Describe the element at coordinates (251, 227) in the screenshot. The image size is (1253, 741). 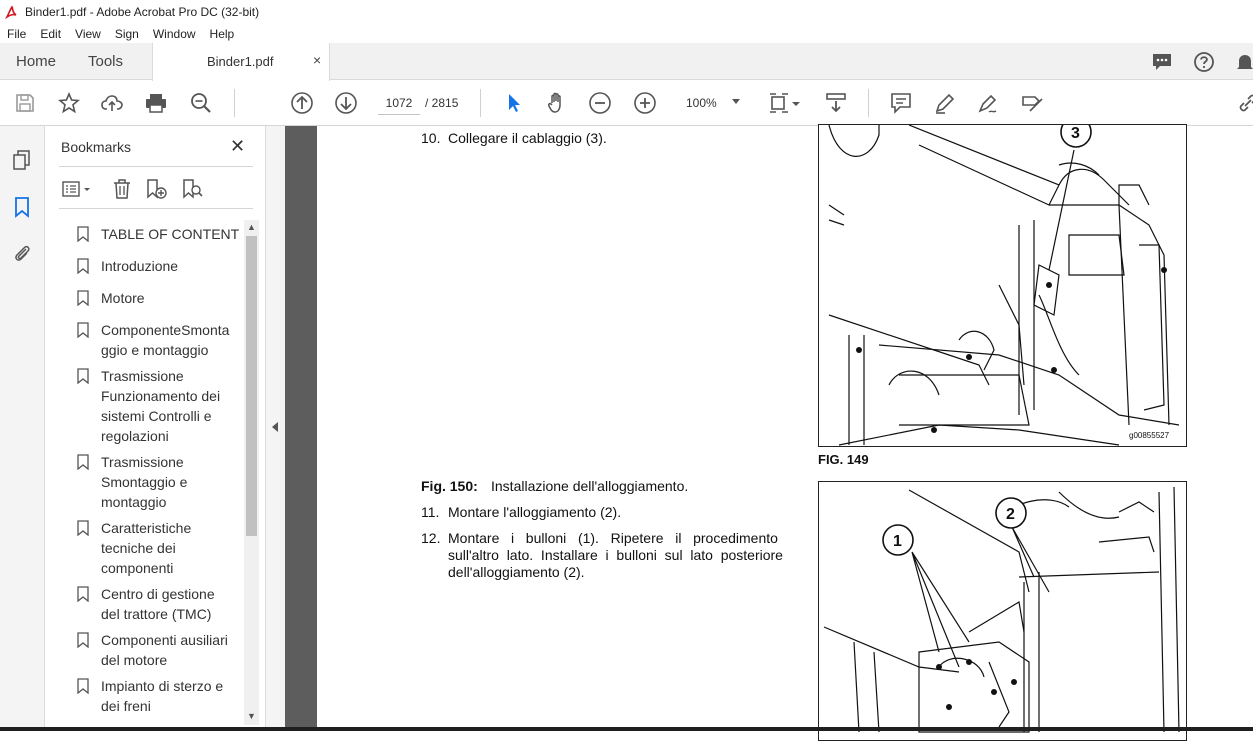
I see `scroll-up-icon: ▲` at that location.